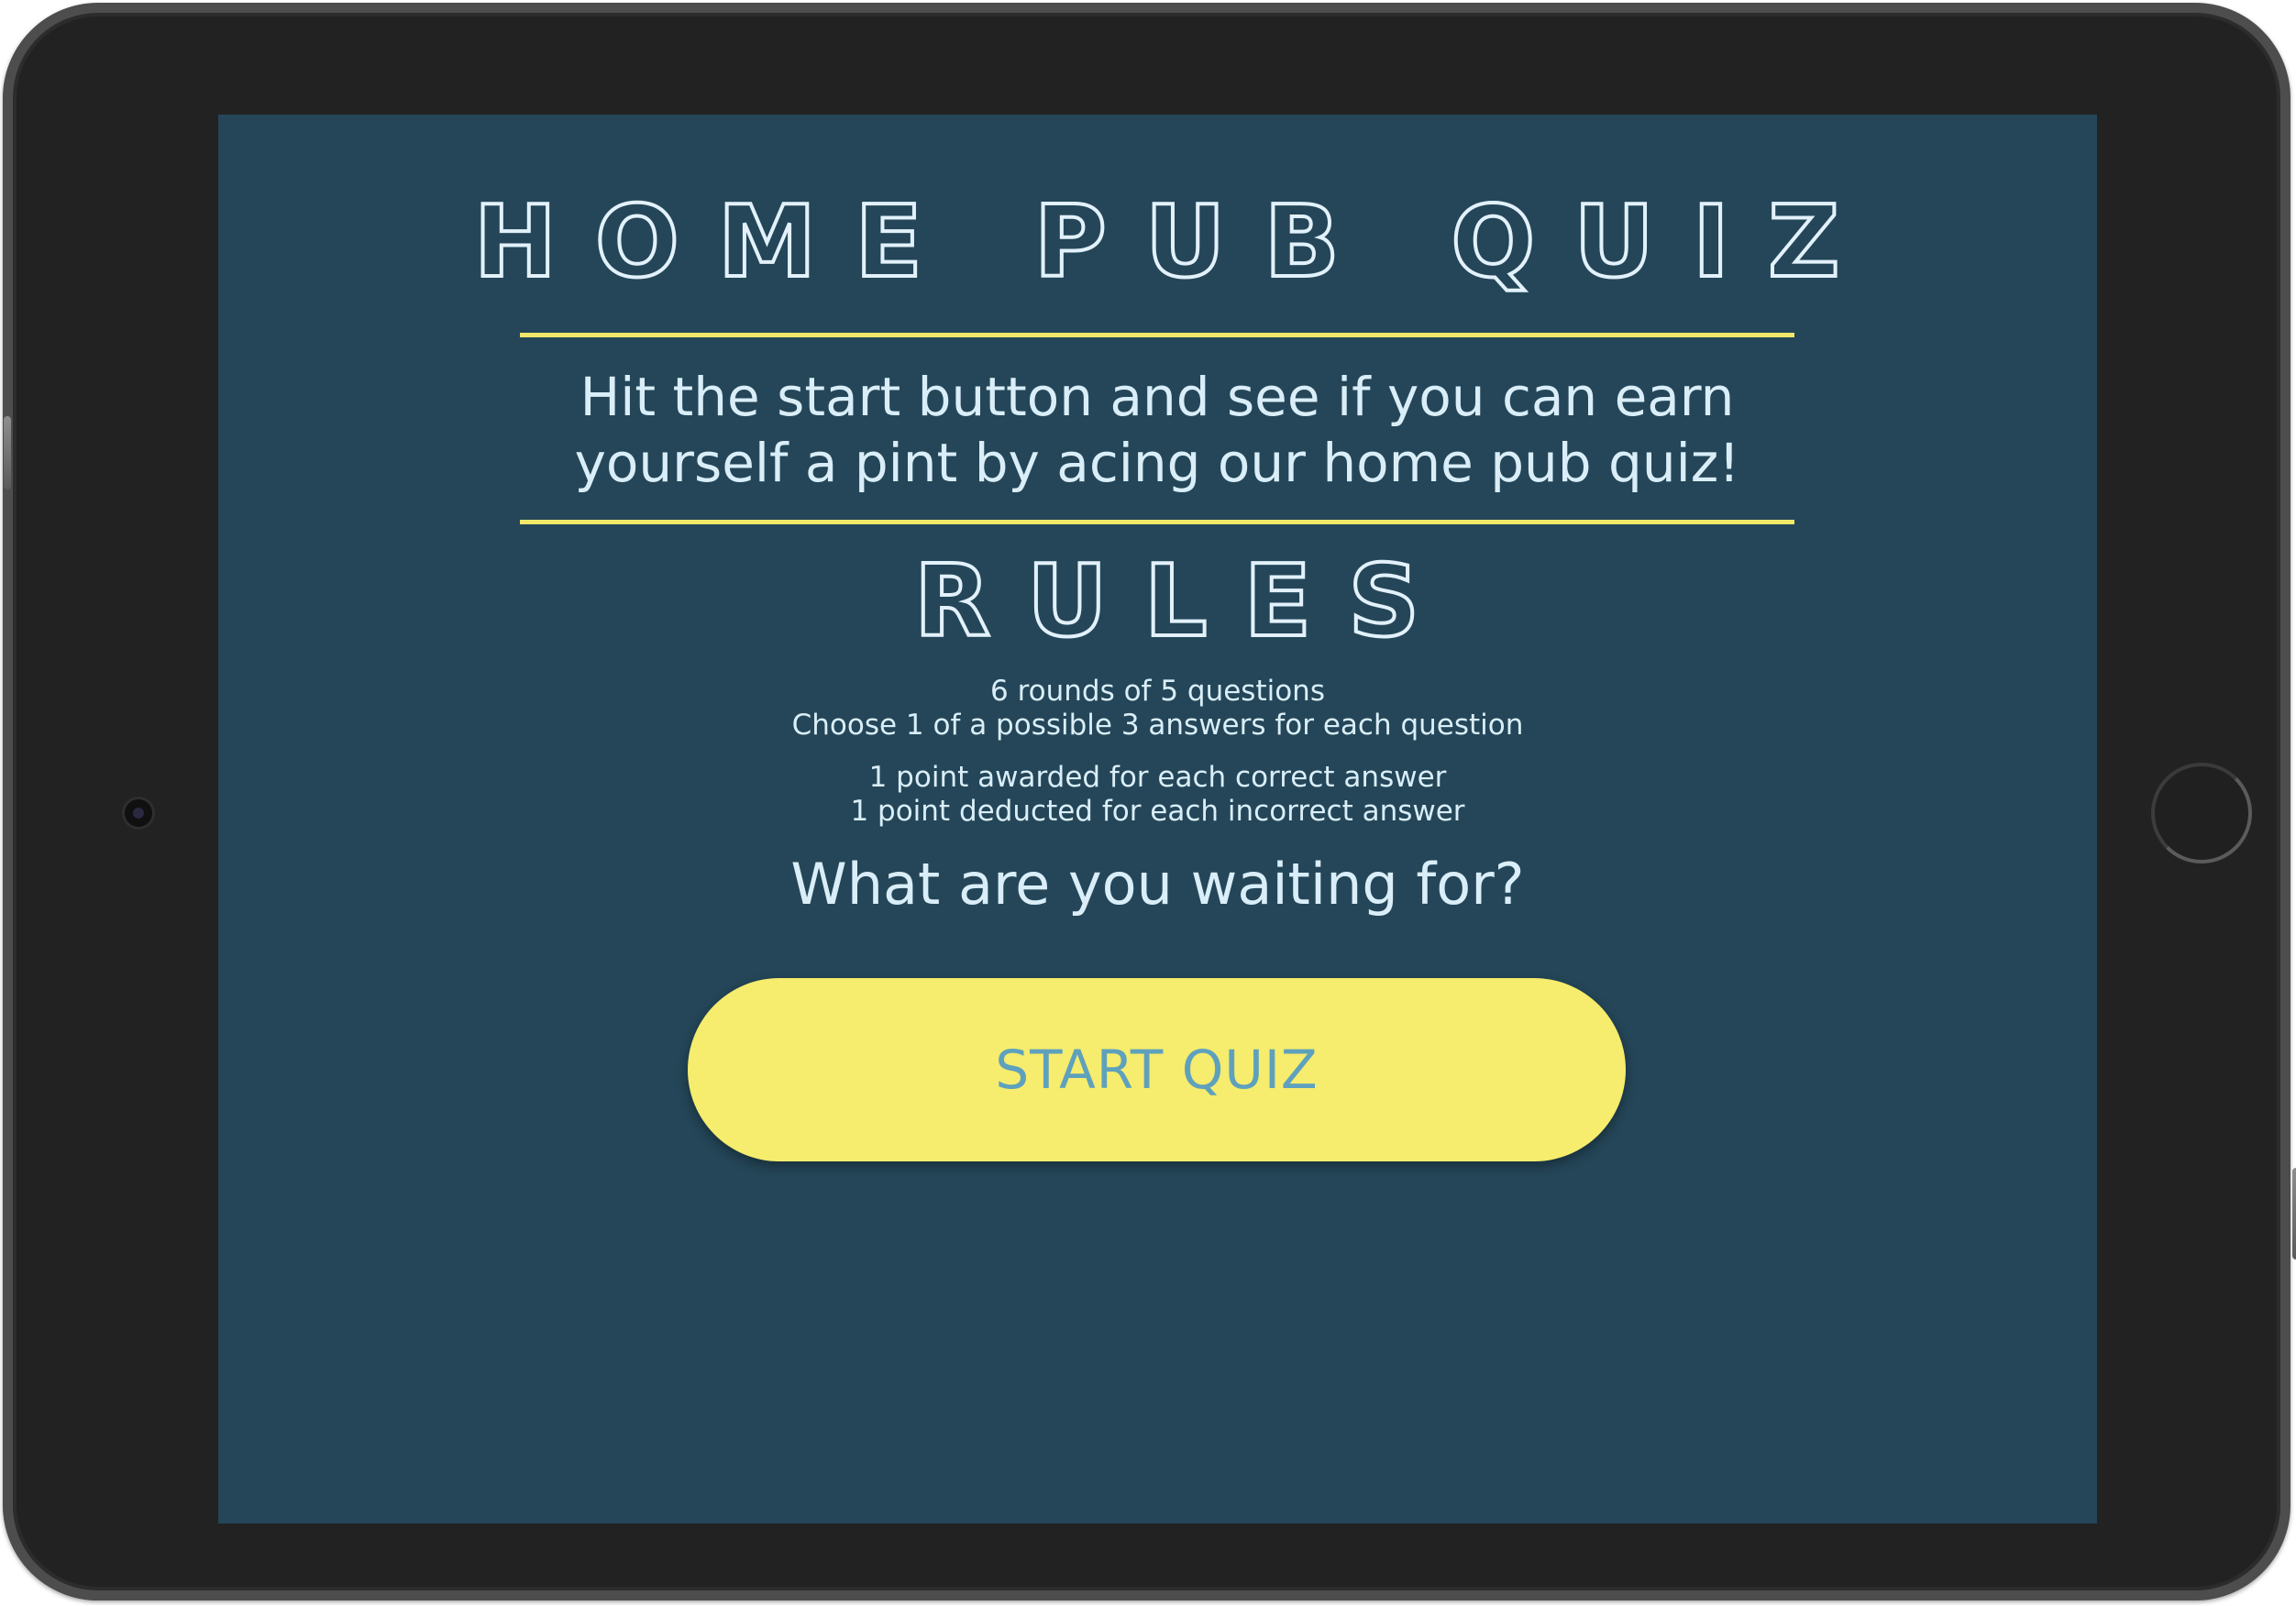 The width and height of the screenshot is (2296, 1606). I want to click on rule-item: 1 point awarded for each correct answer, so click(1157, 777).